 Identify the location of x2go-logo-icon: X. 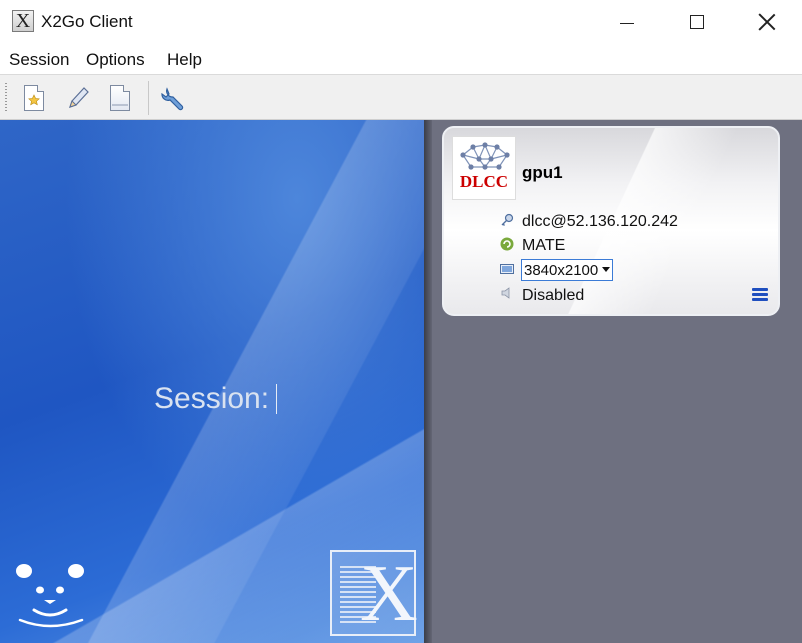
(374, 593).